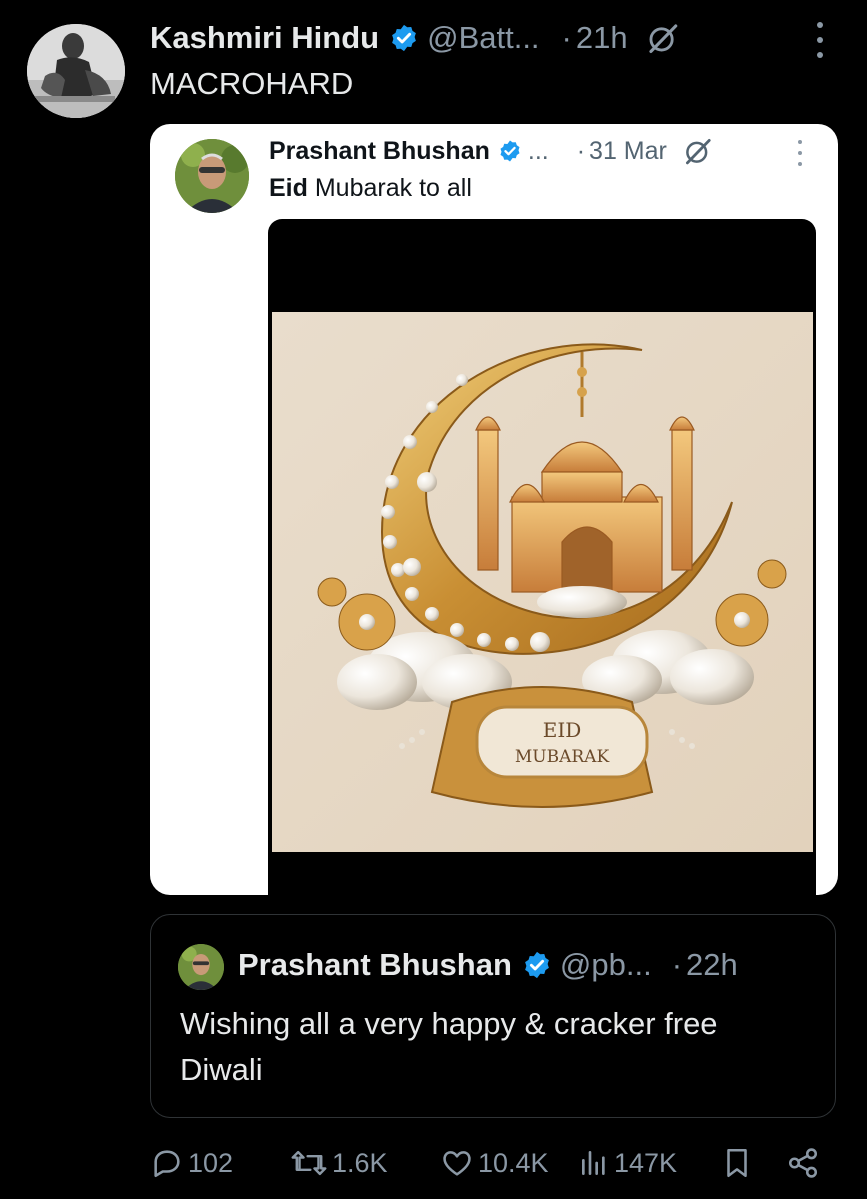 The height and width of the screenshot is (1199, 867). What do you see at coordinates (513, 1162) in the screenshot?
I see `like-count: 10.4K` at bounding box center [513, 1162].